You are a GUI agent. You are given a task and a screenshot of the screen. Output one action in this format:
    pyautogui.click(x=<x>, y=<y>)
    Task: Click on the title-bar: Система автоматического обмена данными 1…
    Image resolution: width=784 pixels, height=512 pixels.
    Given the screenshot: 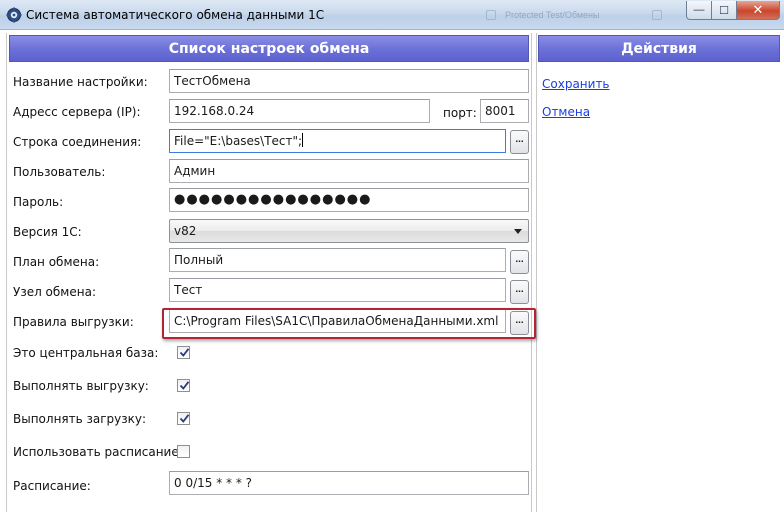 What is the action you would take?
    pyautogui.click(x=392, y=15)
    